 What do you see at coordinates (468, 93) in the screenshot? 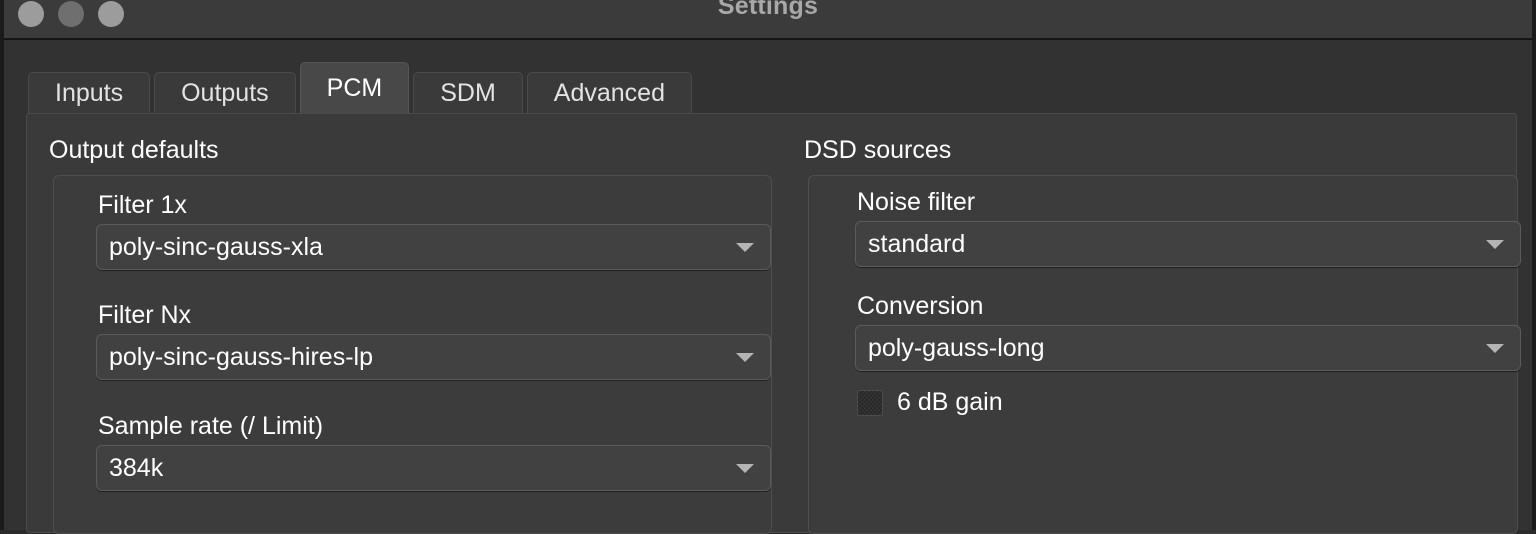
I see `tab-sdm: SDM` at bounding box center [468, 93].